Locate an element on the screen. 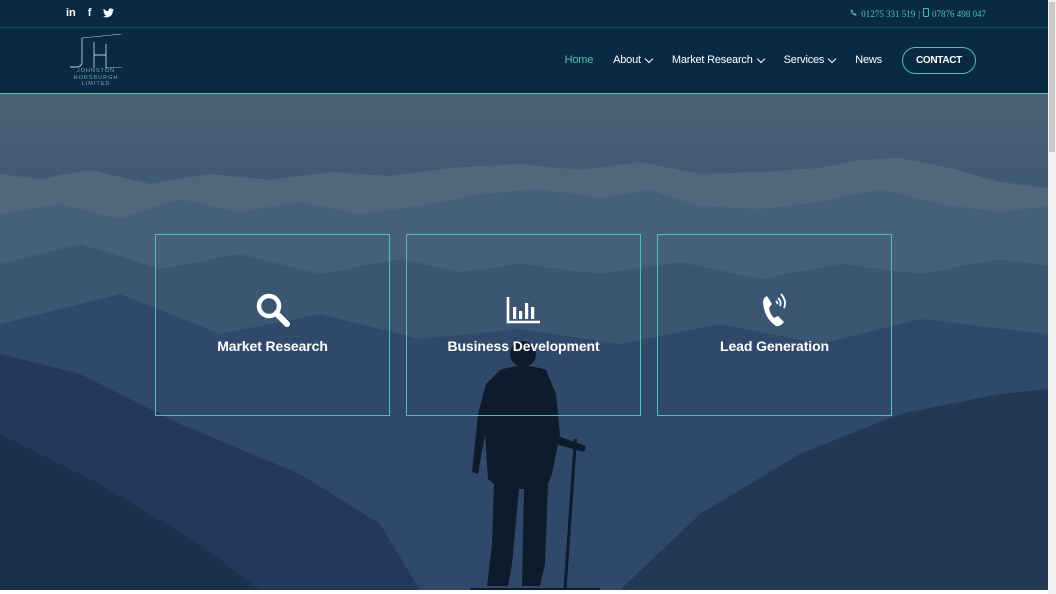 This screenshot has width=1056, height=594. contact-info: 01275 331 519 | 07876 498 047 is located at coordinates (918, 13).